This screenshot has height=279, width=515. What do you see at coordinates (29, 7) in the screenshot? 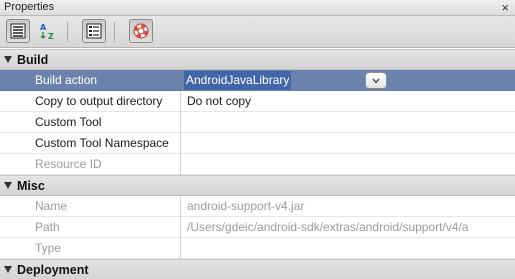
I see `panel-title: Properties` at bounding box center [29, 7].